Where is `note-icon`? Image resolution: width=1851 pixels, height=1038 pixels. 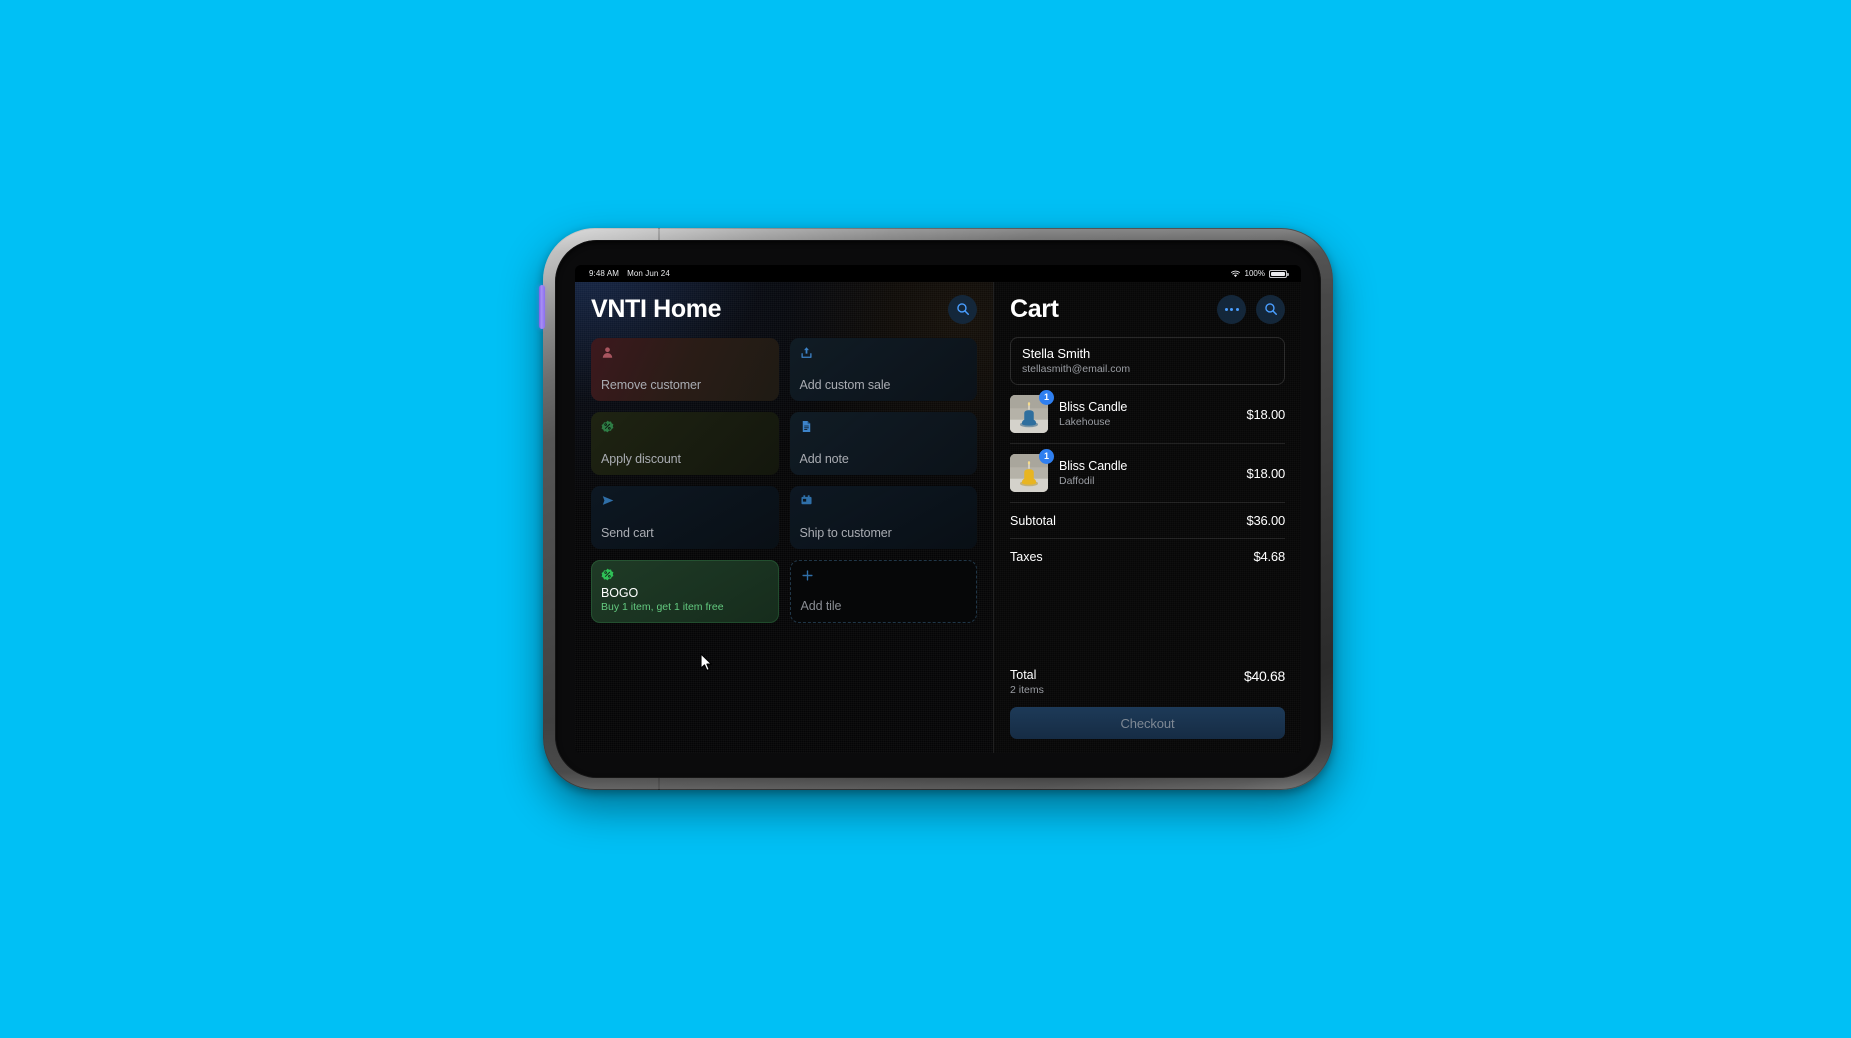 note-icon is located at coordinates (806, 426).